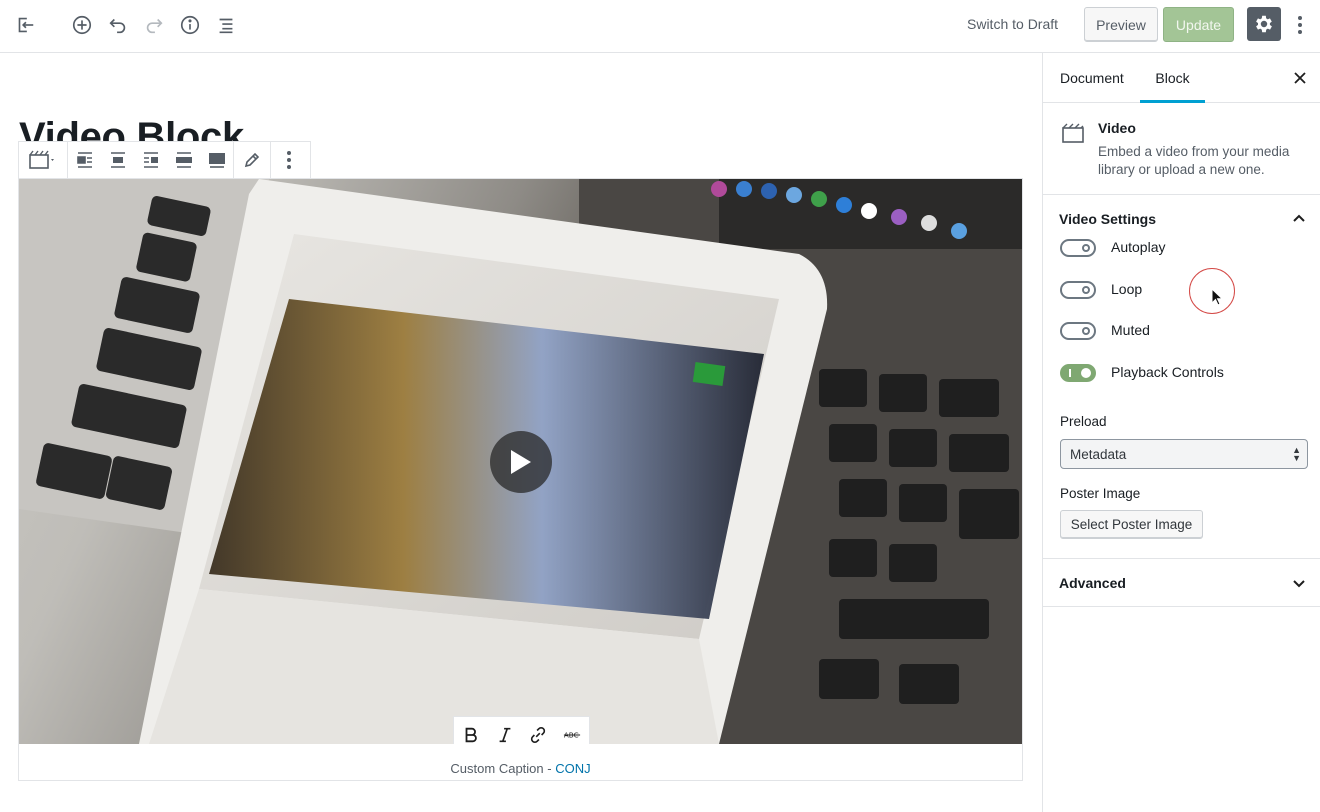 Image resolution: width=1320 pixels, height=812 pixels. I want to click on video-settings-toggle: Video Settings, so click(1181, 219).